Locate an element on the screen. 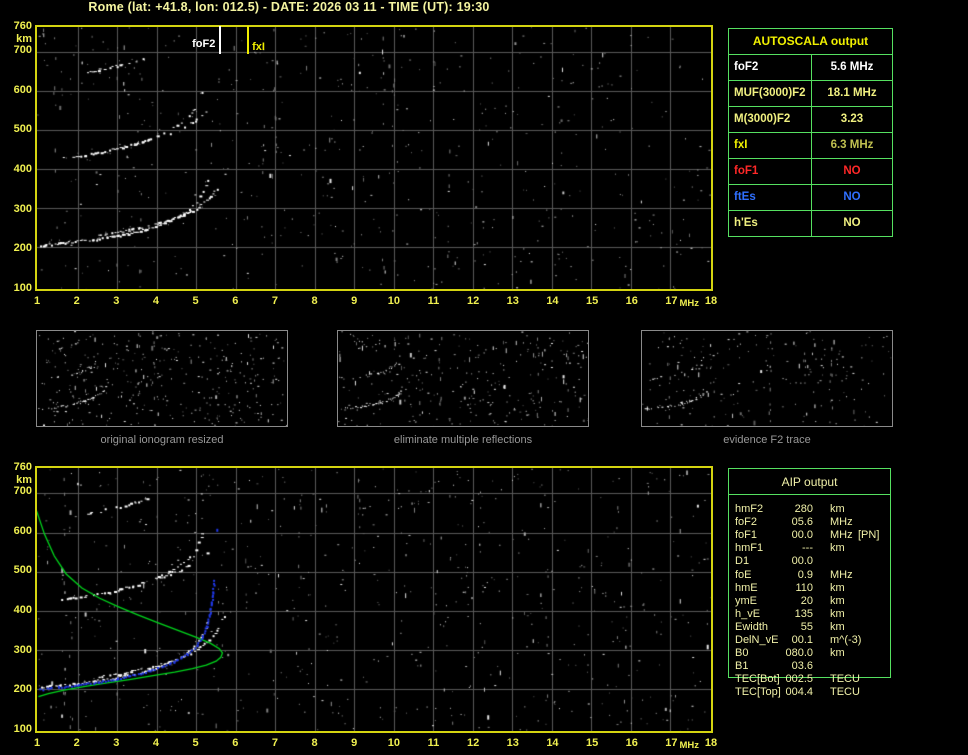 This screenshot has width=968, height=755. fxi-marker-line is located at coordinates (248, 40).